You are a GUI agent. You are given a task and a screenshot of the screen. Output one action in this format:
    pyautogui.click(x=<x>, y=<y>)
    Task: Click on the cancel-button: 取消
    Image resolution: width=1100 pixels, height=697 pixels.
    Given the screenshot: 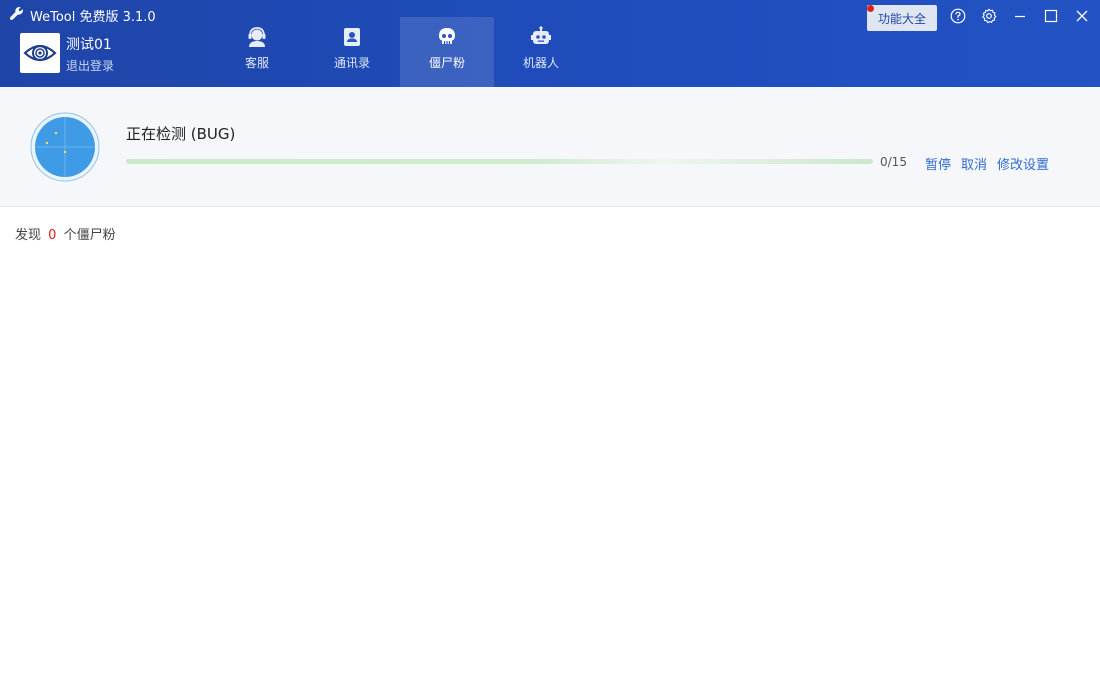 What is the action you would take?
    pyautogui.click(x=974, y=163)
    